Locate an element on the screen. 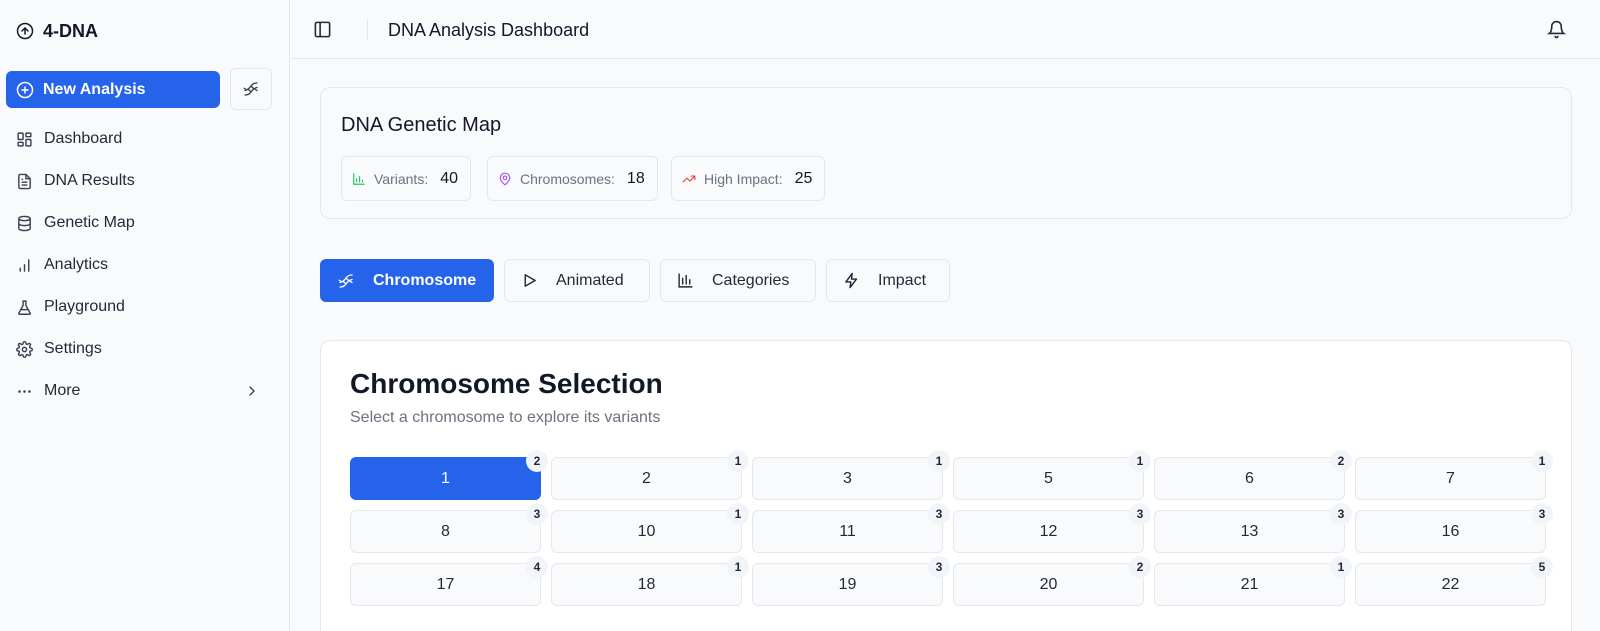 Image resolution: width=1600 pixels, height=631 pixels. chromosome-button: 16 3 is located at coordinates (1454, 528).